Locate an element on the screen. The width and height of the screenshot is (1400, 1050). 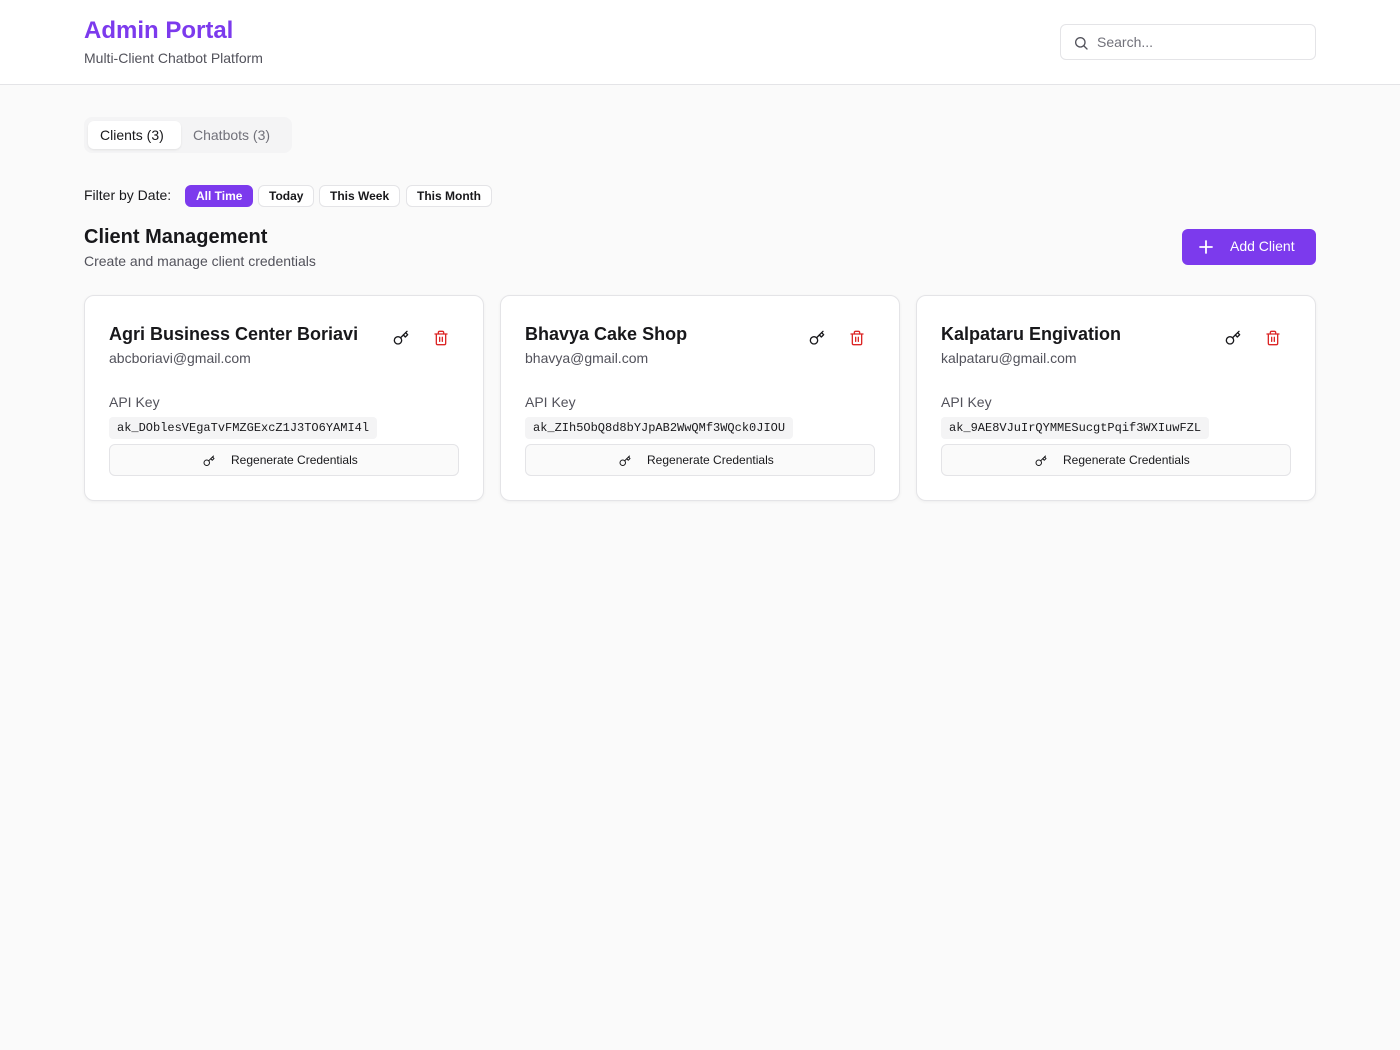
search-box is located at coordinates (1188, 42).